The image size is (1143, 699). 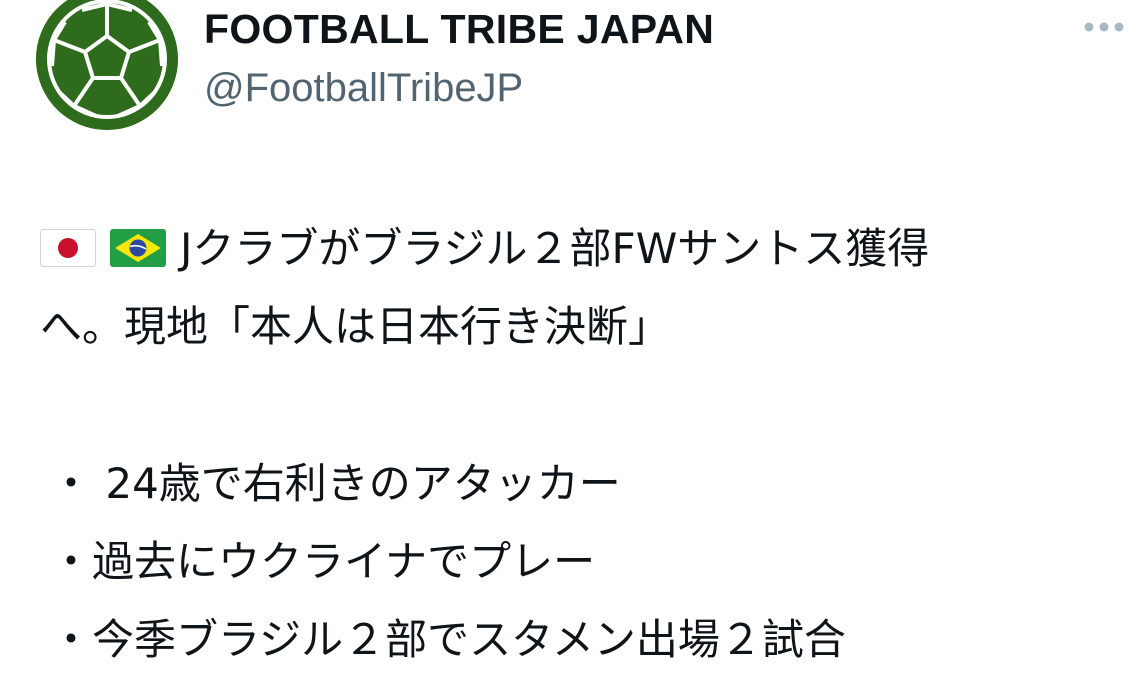 I want to click on football-icon, so click(x=107, y=65).